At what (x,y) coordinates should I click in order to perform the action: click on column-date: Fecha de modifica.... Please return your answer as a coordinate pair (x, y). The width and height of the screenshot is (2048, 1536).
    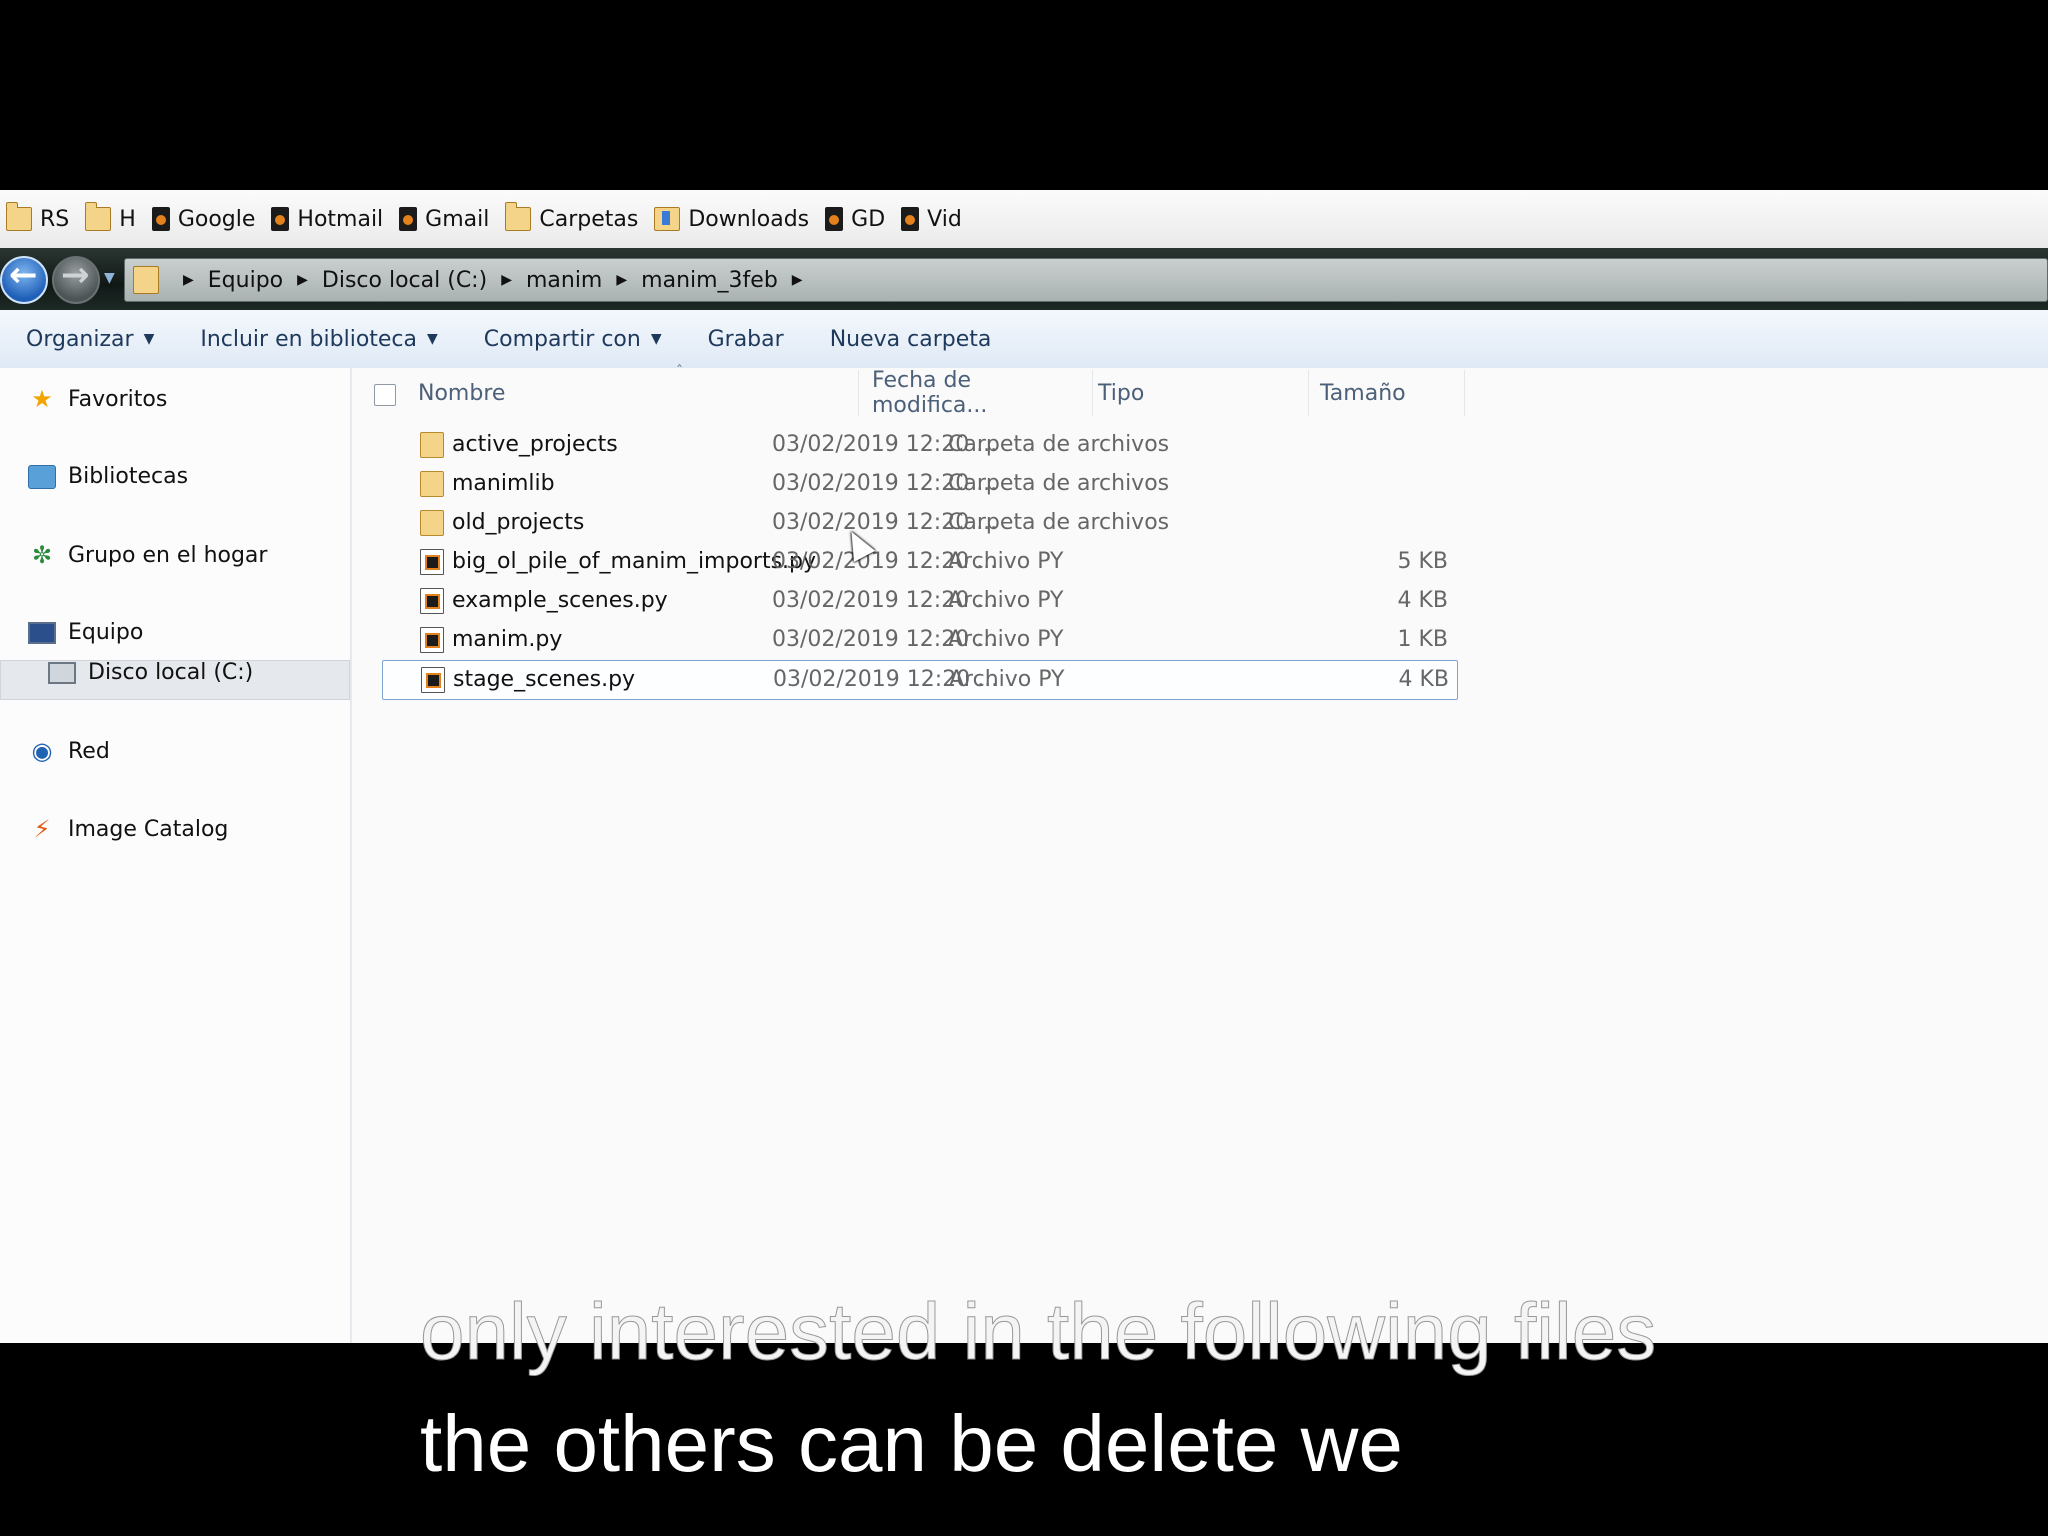
    Looking at the image, I should click on (976, 393).